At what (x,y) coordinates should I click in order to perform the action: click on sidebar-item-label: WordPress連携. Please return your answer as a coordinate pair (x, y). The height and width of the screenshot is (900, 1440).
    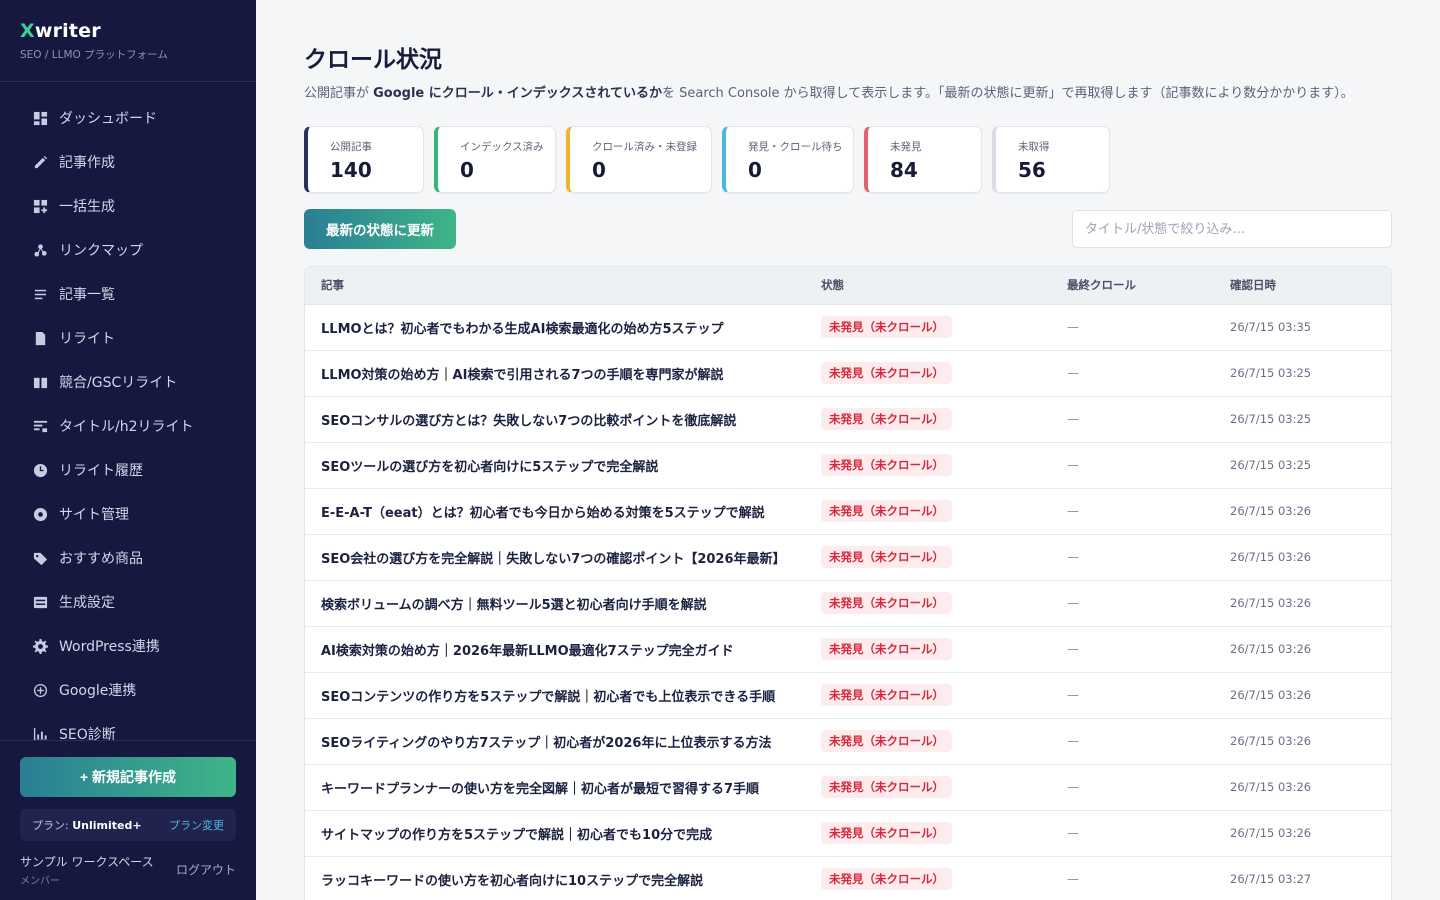
    Looking at the image, I should click on (109, 647).